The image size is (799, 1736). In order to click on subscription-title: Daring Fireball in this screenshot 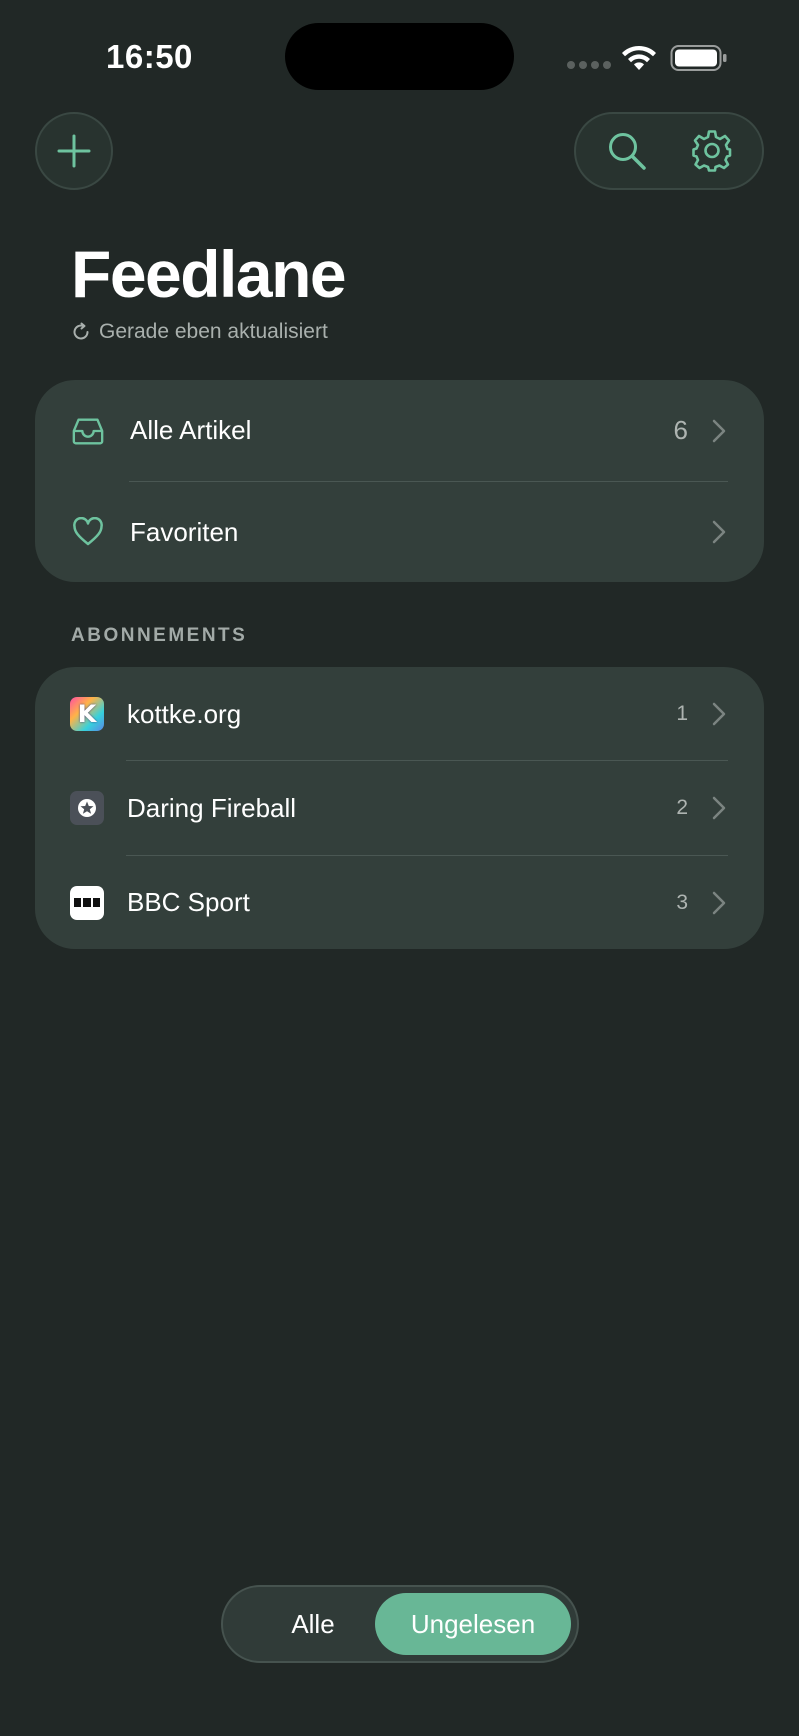, I will do `click(212, 807)`.